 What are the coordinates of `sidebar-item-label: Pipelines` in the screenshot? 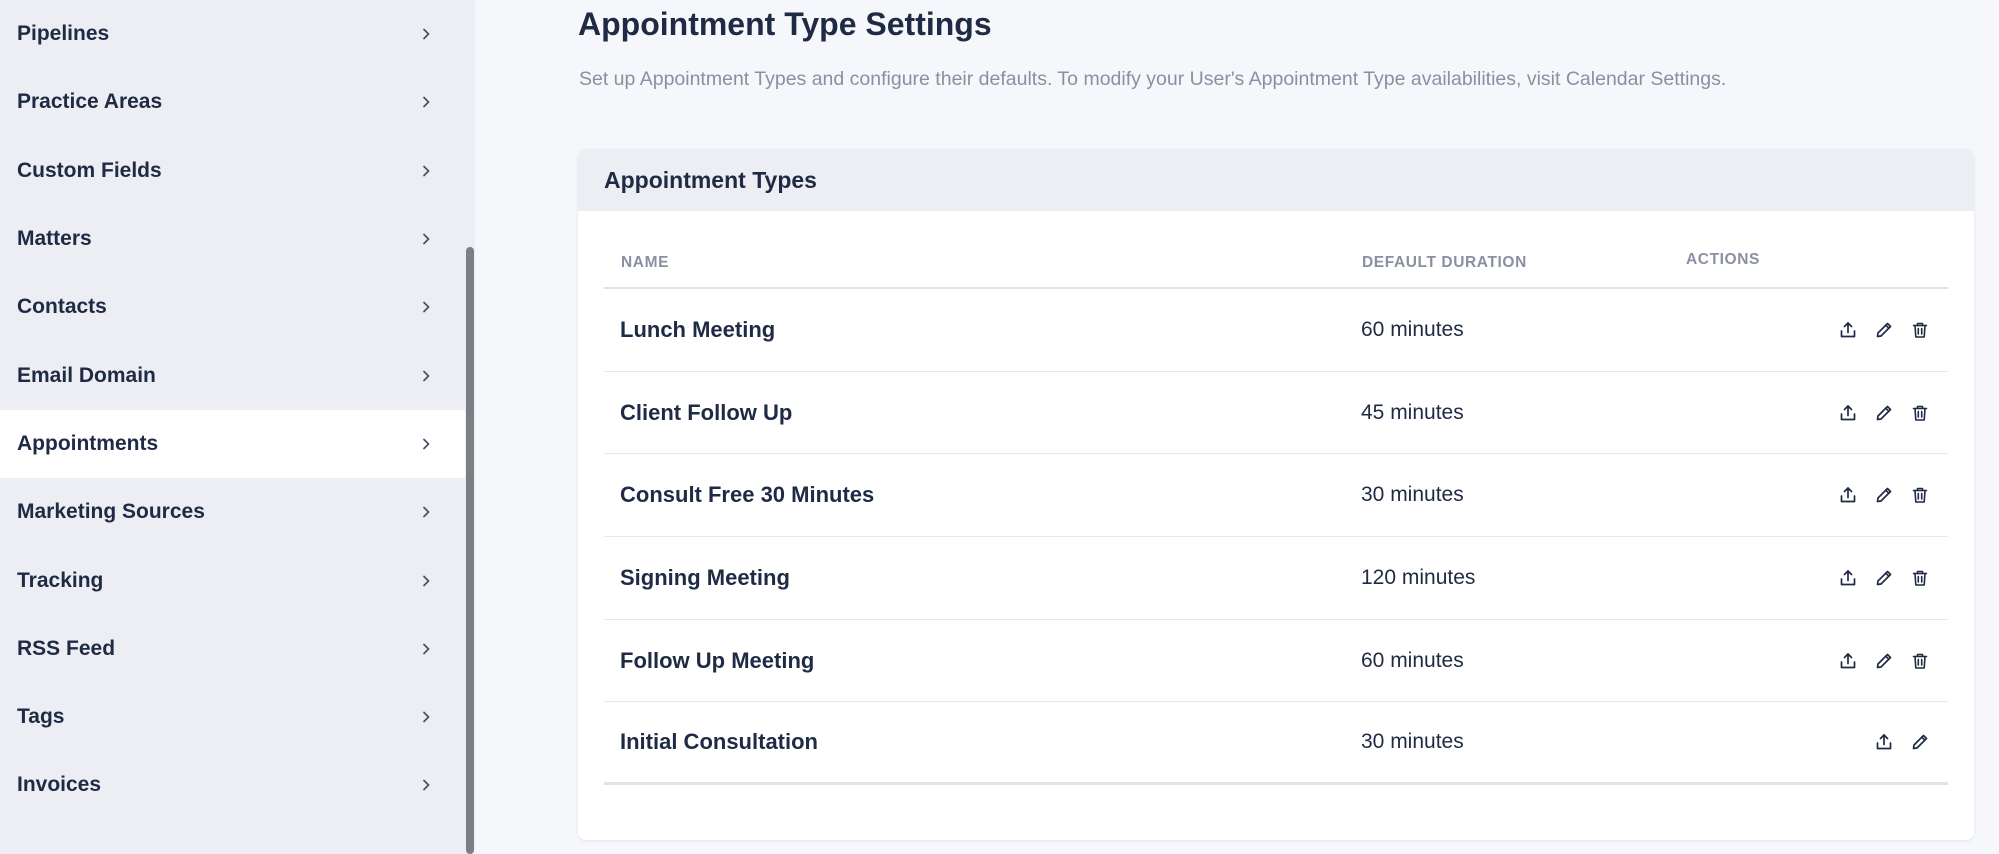 It's located at (63, 34).